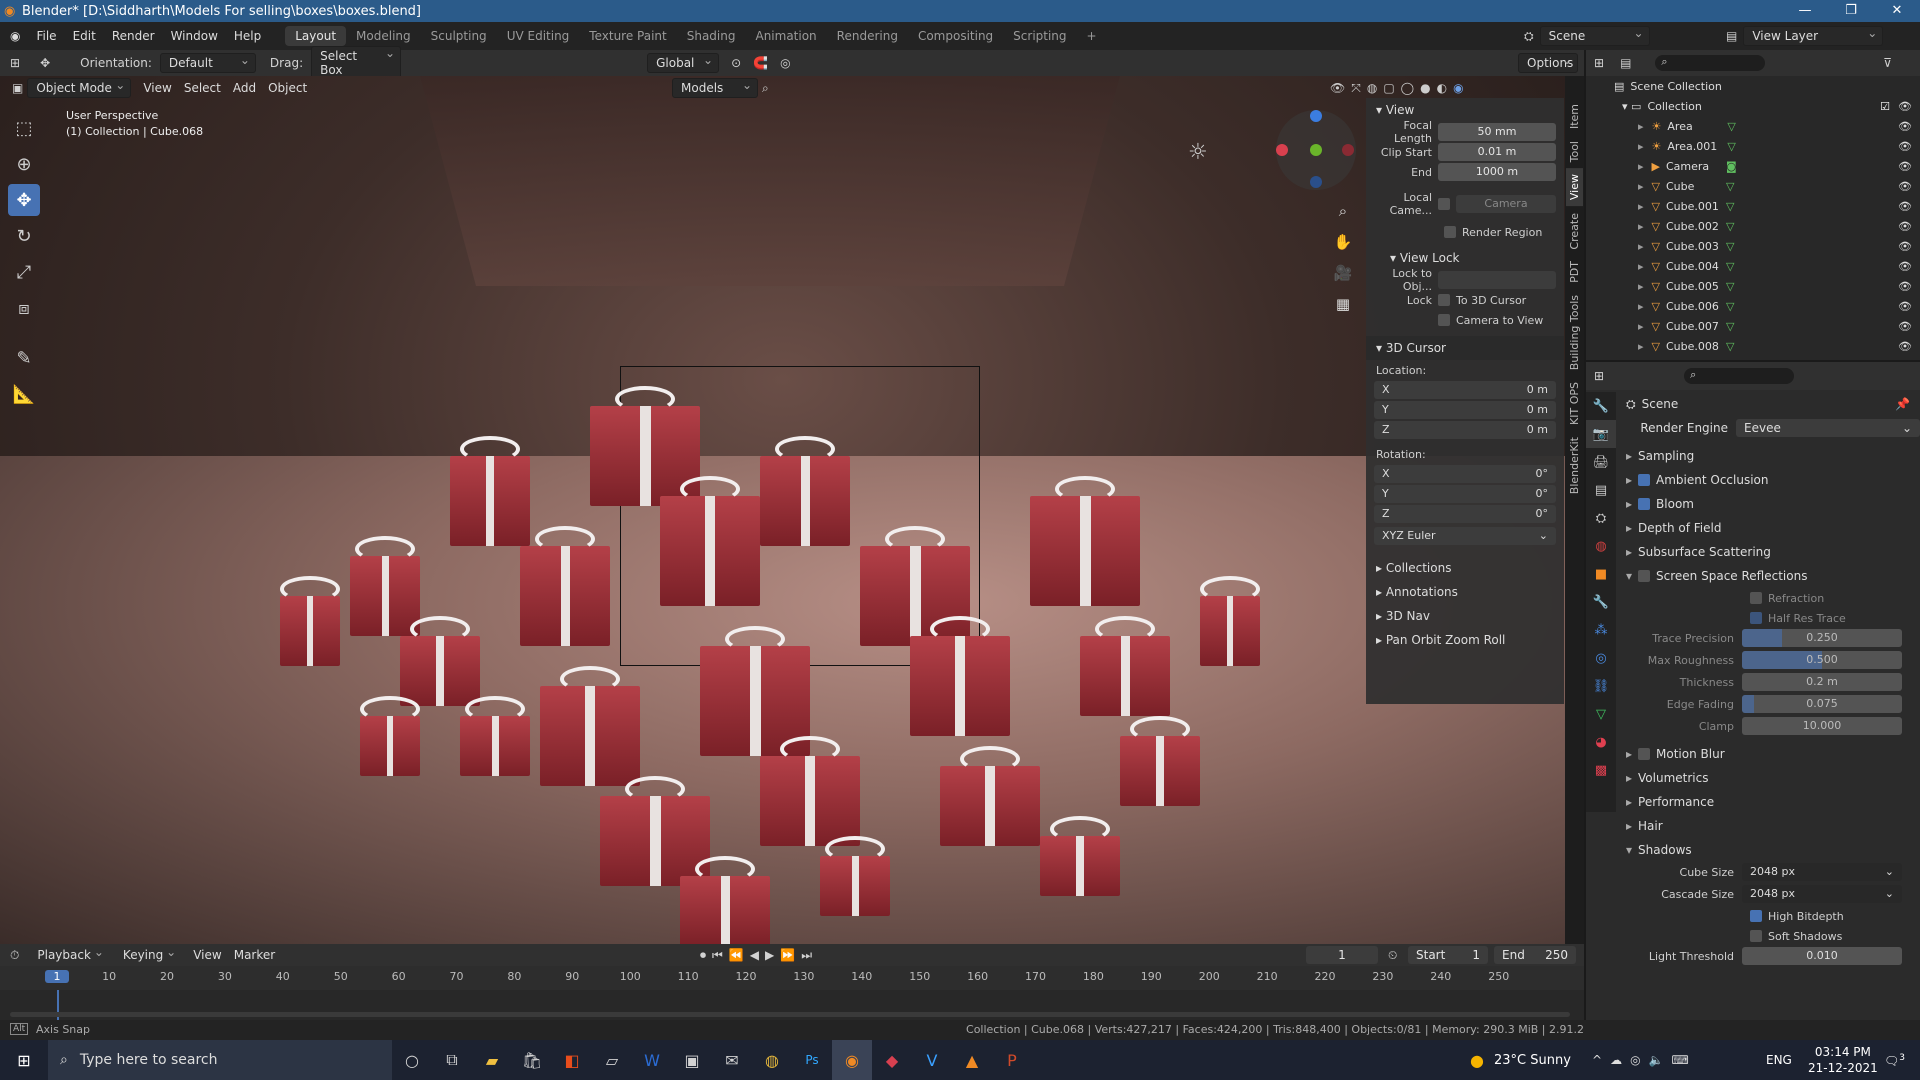 Image resolution: width=1920 pixels, height=1080 pixels. Describe the element at coordinates (24, 164) in the screenshot. I see `cursor-tool: ⊕` at that location.